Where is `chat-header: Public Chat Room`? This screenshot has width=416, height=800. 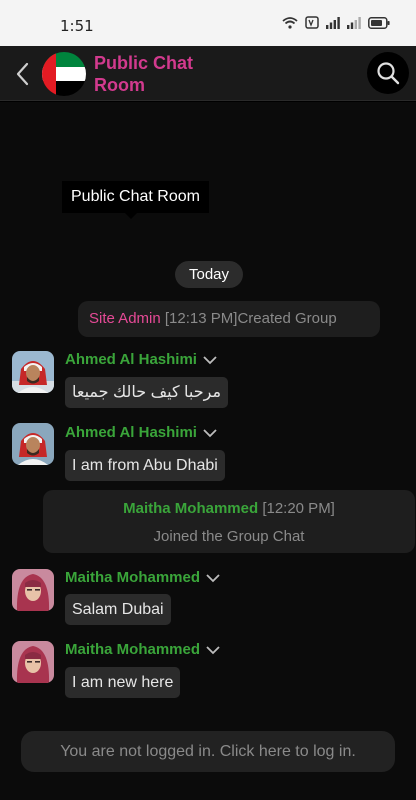
chat-header: Public Chat Room is located at coordinates (208, 73).